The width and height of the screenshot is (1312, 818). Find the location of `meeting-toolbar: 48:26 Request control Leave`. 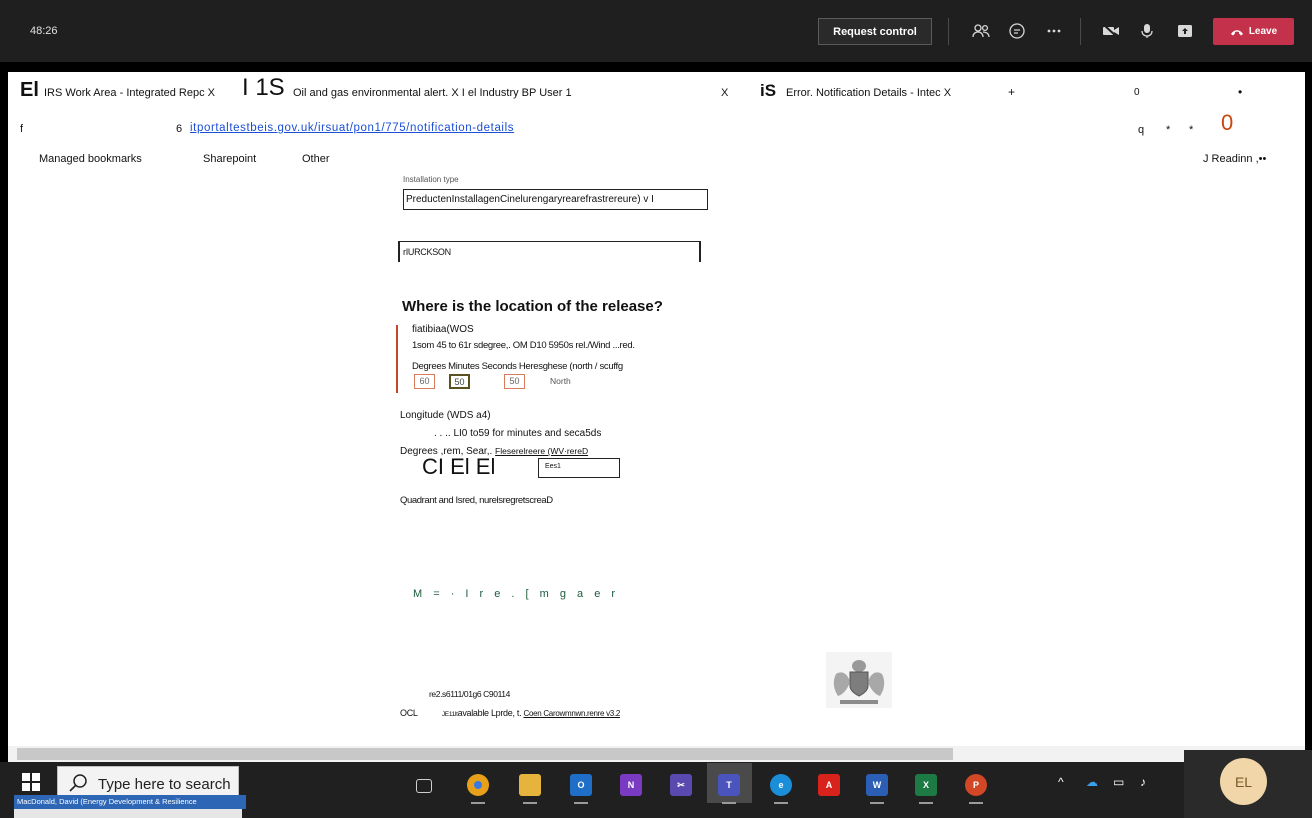

meeting-toolbar: 48:26 Request control Leave is located at coordinates (656, 31).